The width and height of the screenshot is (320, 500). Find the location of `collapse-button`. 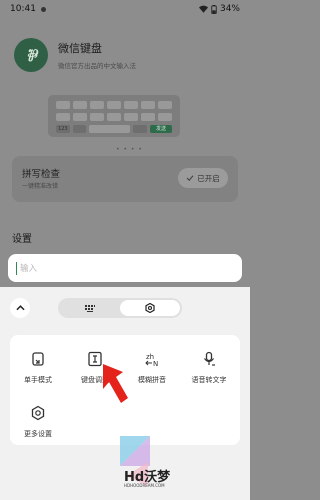

collapse-button is located at coordinates (20, 308).